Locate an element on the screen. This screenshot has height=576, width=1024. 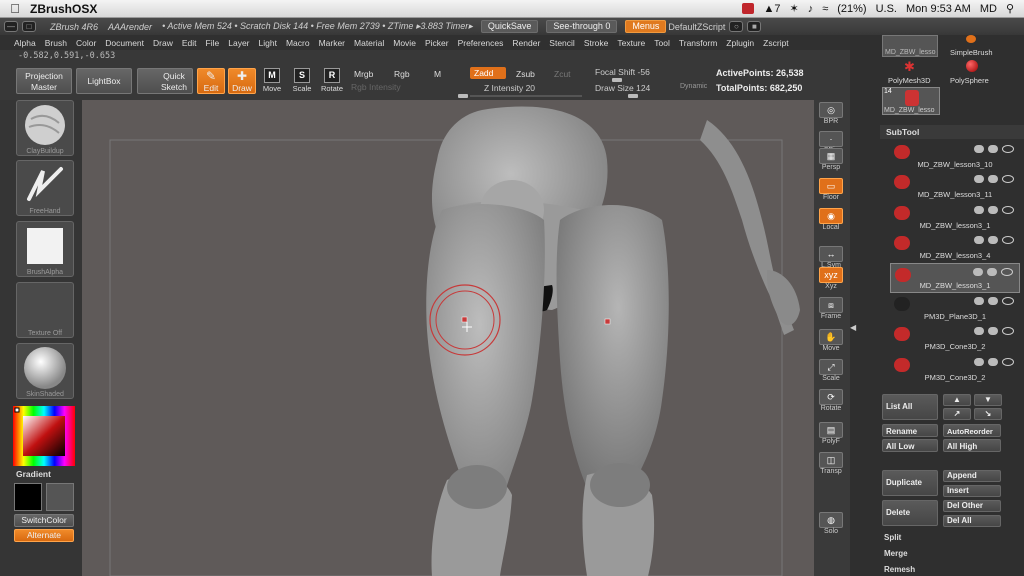
gradient-label: Gradient is located at coordinates (33, 474).